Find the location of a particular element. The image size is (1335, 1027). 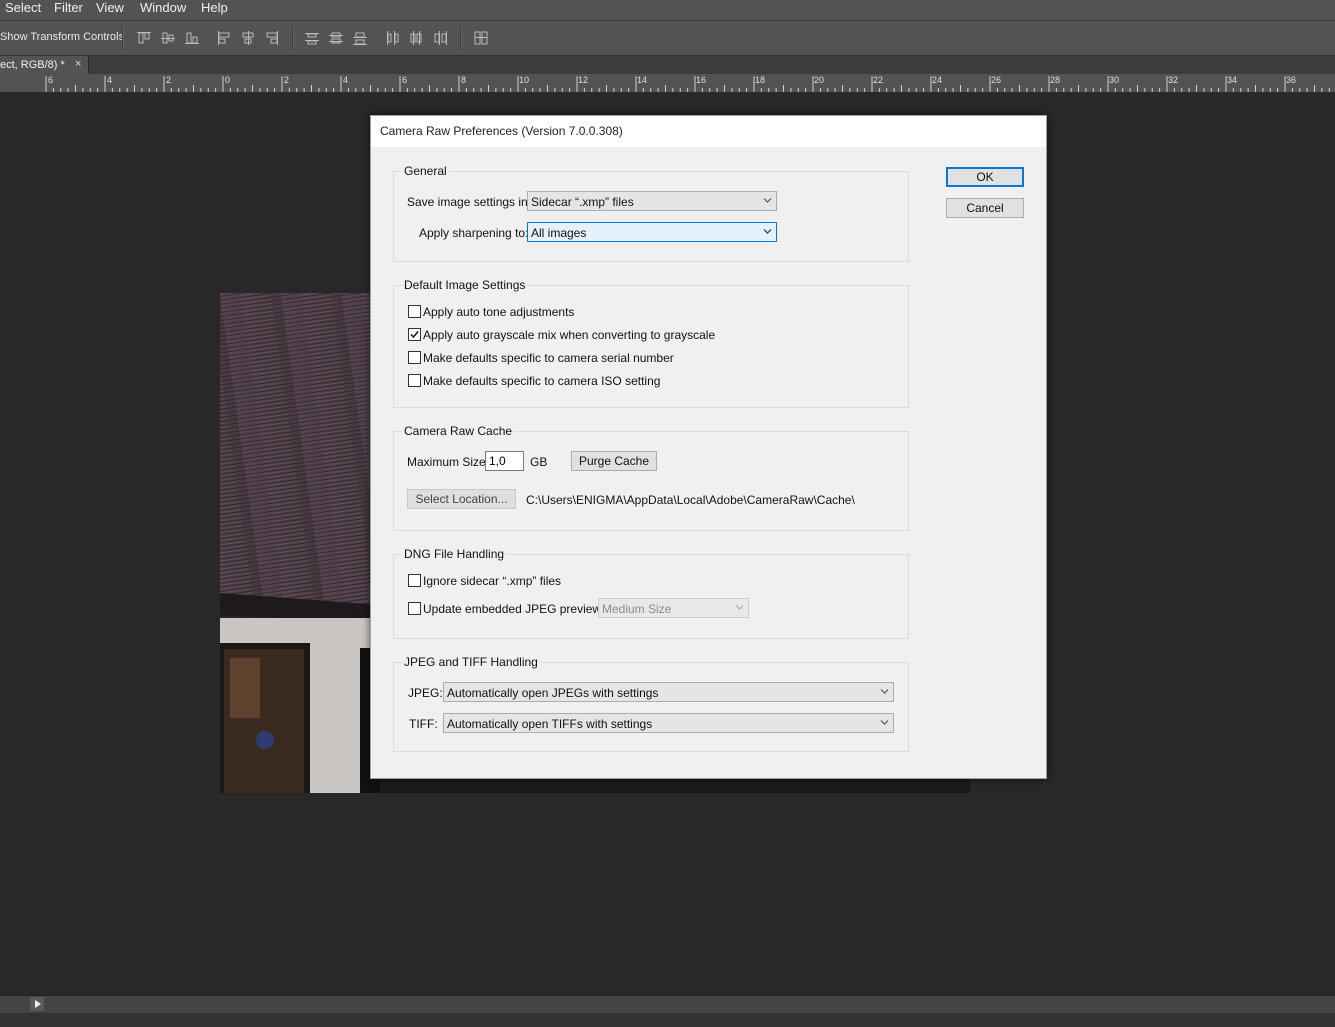

sharpening-label: Apply sharpening to: is located at coordinates (474, 233).